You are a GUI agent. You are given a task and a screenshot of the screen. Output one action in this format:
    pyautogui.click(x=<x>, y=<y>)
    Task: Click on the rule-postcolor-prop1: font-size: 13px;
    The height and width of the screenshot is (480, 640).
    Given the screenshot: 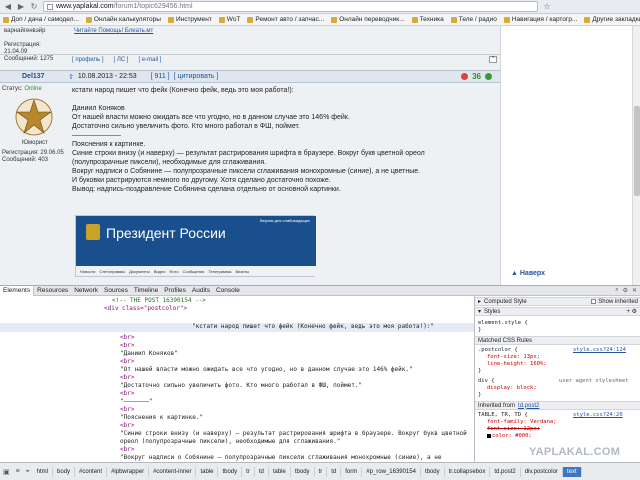 What is the action you would take?
    pyautogui.click(x=513, y=357)
    